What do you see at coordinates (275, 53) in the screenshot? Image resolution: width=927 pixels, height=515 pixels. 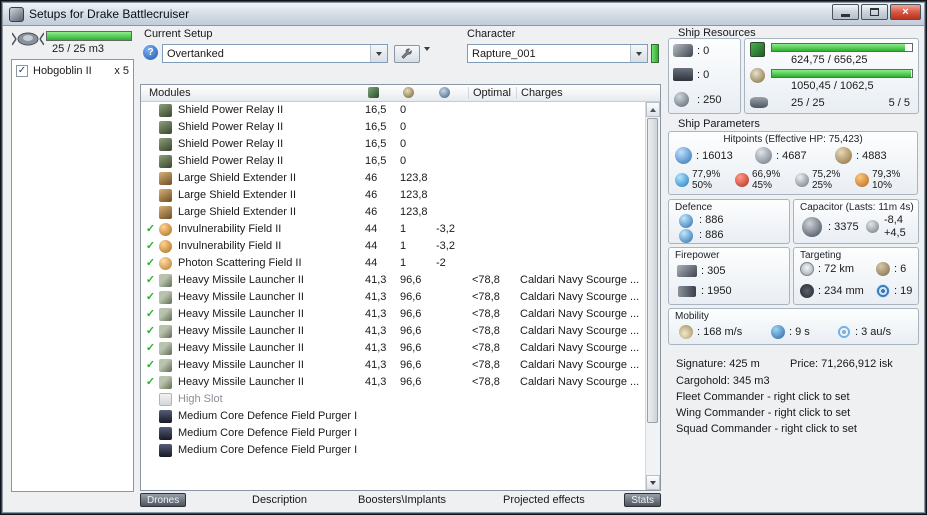 I see `setup-select: Overtanked` at bounding box center [275, 53].